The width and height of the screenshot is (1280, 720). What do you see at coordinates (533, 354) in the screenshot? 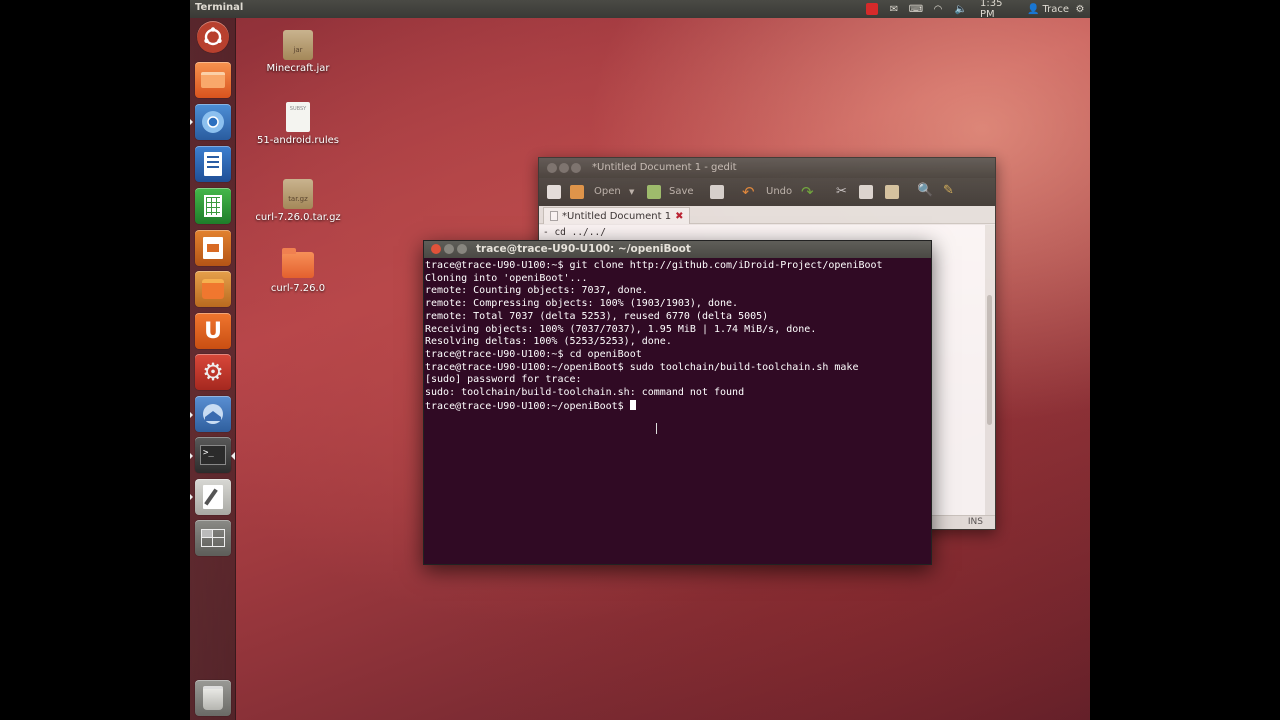
I see `terminal-line: trace@trace-U90-U100:~$ cd openiBoot` at bounding box center [533, 354].